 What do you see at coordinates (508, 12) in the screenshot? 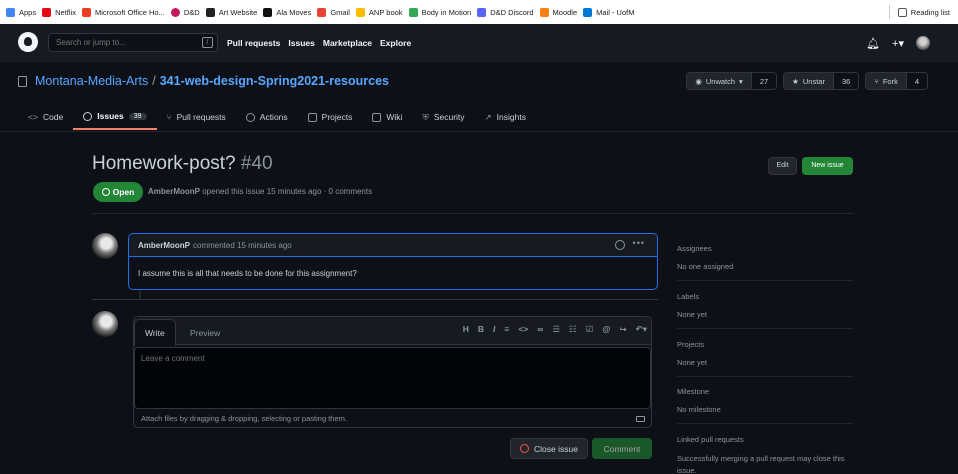
I see `bookmark-dnd-discord: D&D Discord` at bounding box center [508, 12].